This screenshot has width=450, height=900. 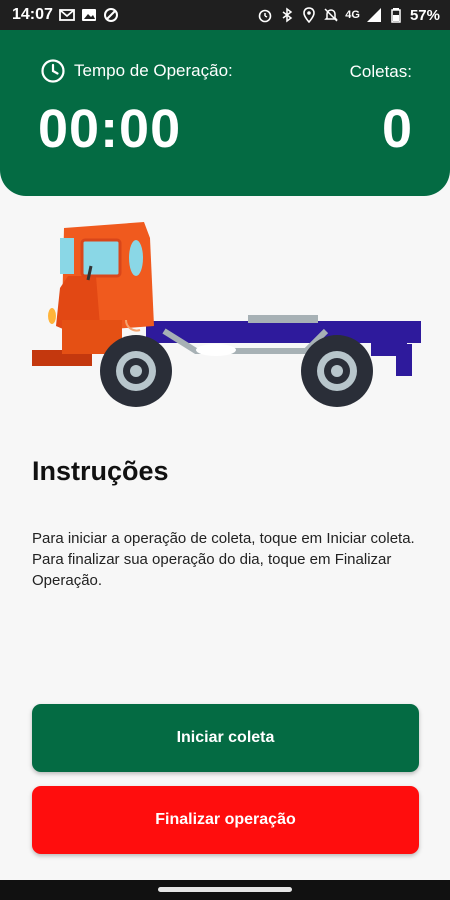 What do you see at coordinates (110, 15) in the screenshot?
I see `data-saver-icon` at bounding box center [110, 15].